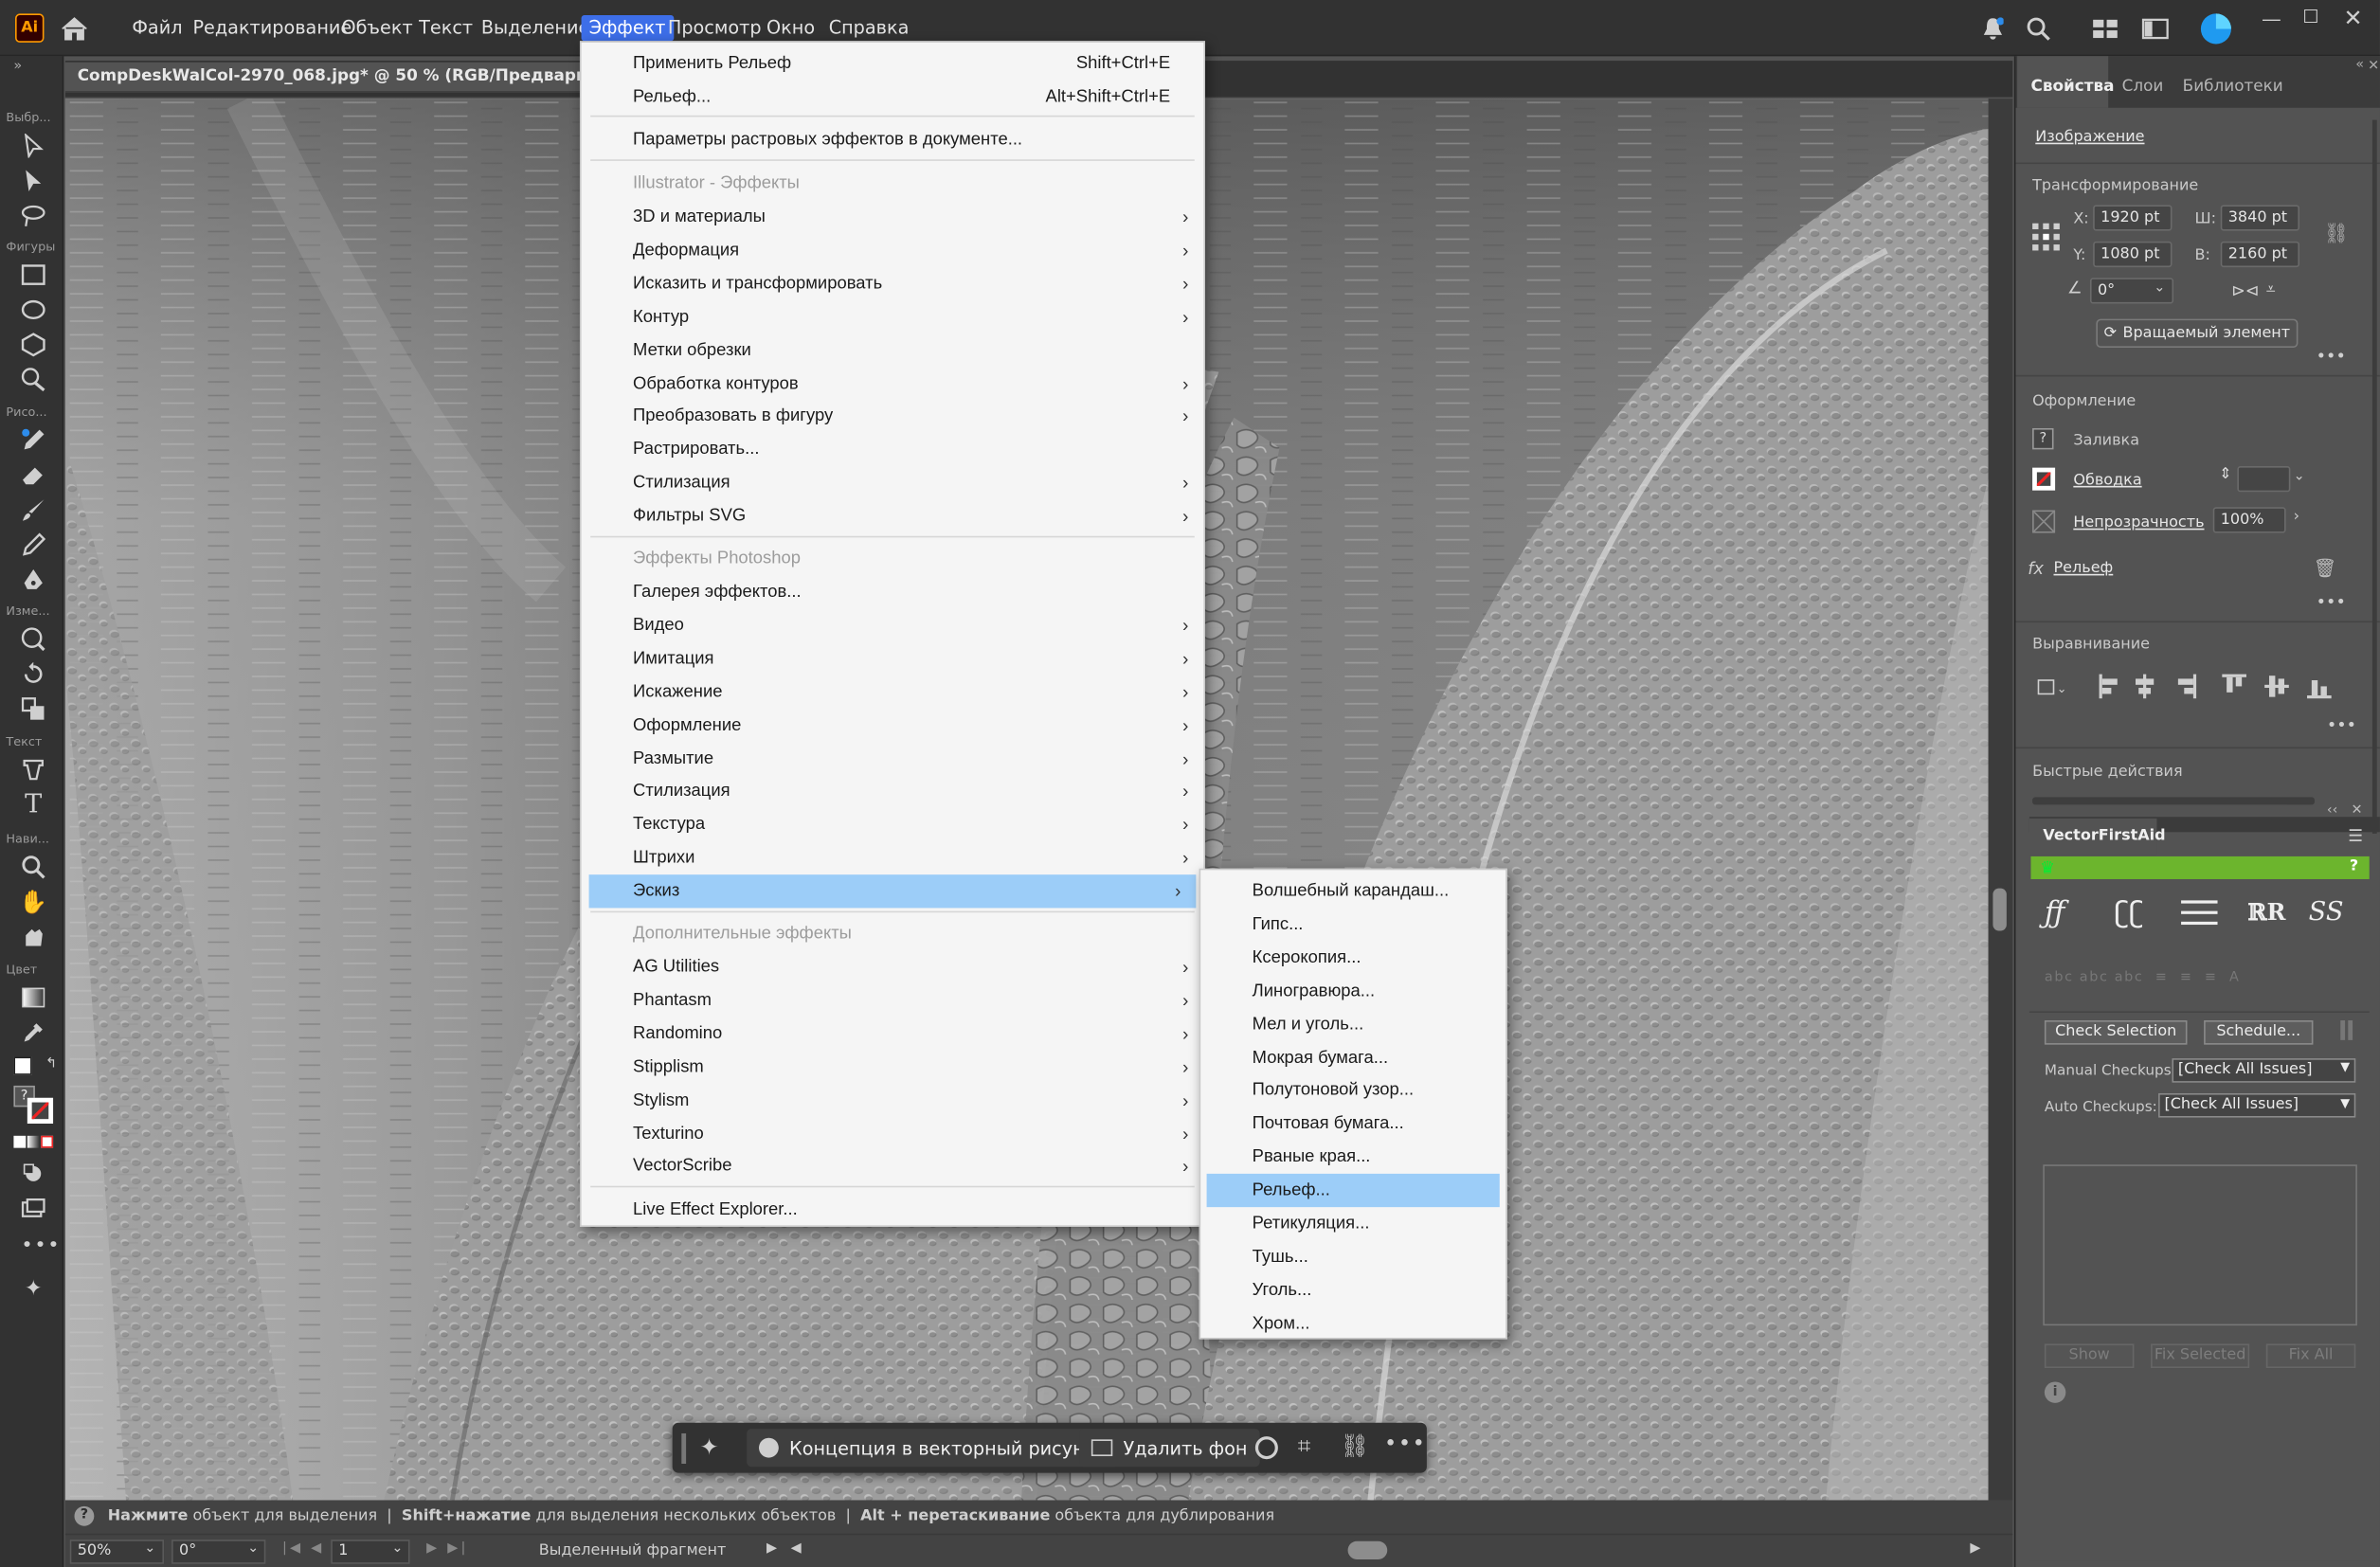 This screenshot has height=1567, width=2380. What do you see at coordinates (893, 97) in the screenshot?
I see `menu-item-last-effect: Рельеф... Alt+Shift+Ctrl+E` at bounding box center [893, 97].